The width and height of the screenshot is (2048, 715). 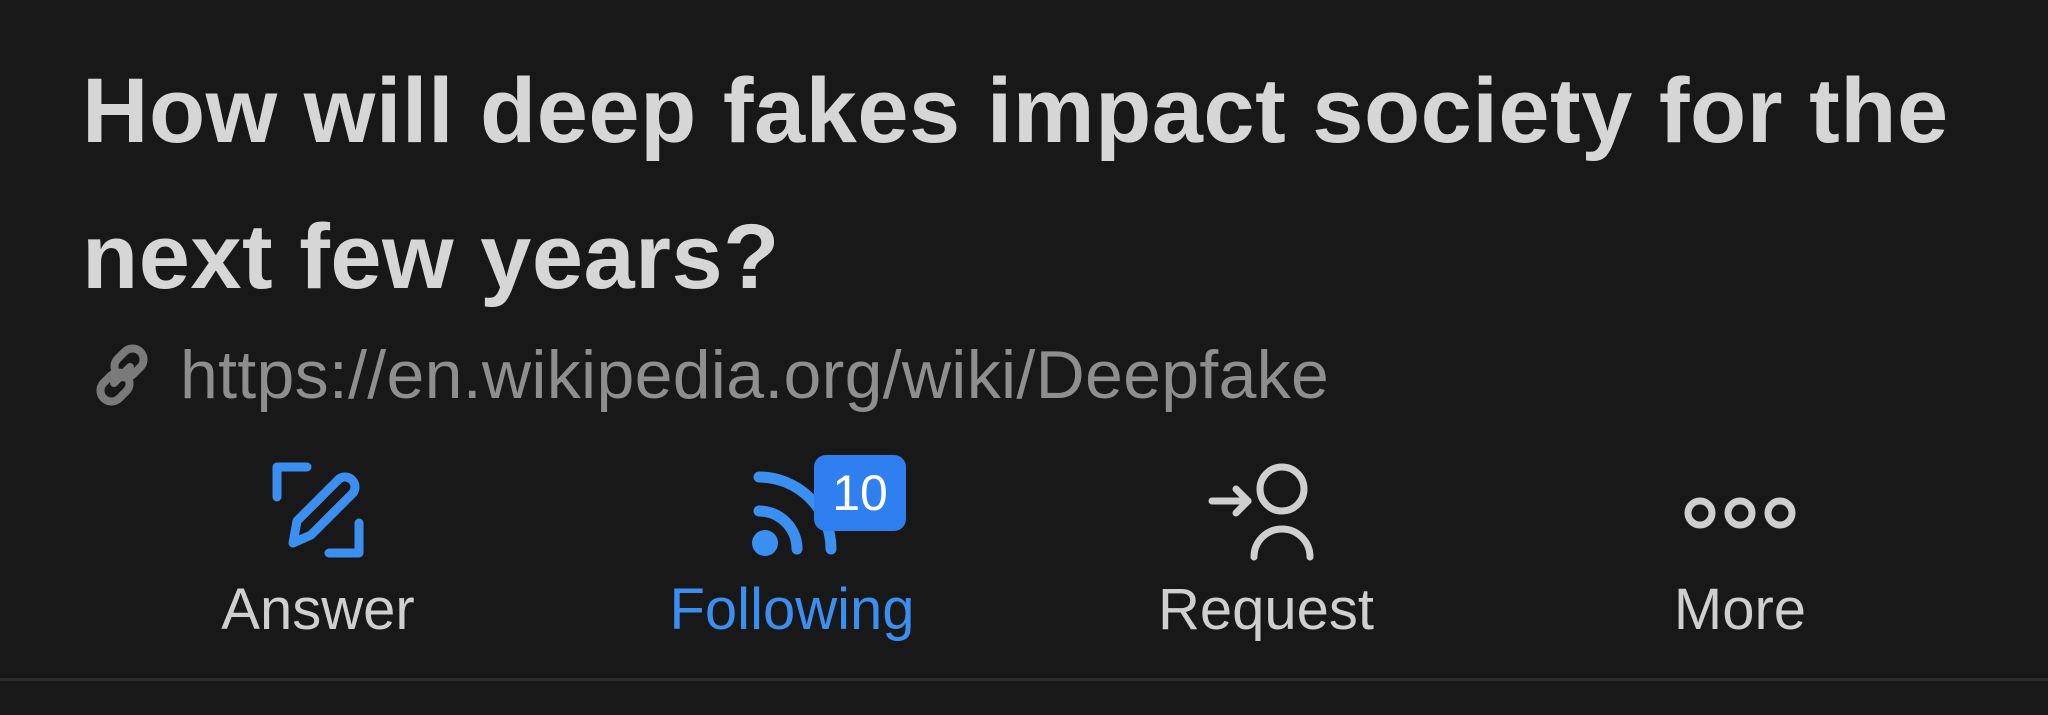 I want to click on pencil-square-icon, so click(x=318, y=510).